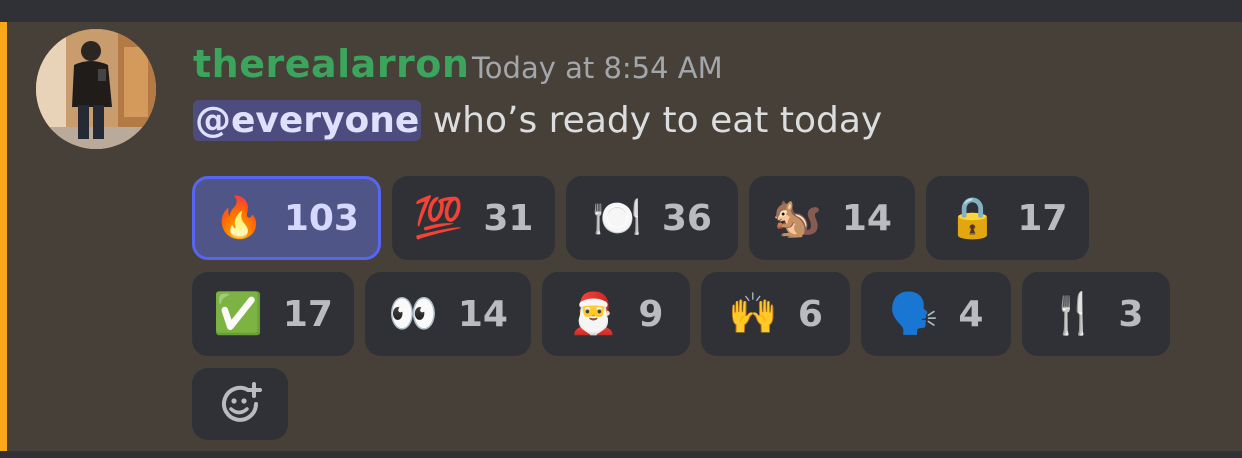 The width and height of the screenshot is (1242, 458). Describe the element at coordinates (273, 314) in the screenshot. I see `reaction-check-mark: ✅ 17` at that location.